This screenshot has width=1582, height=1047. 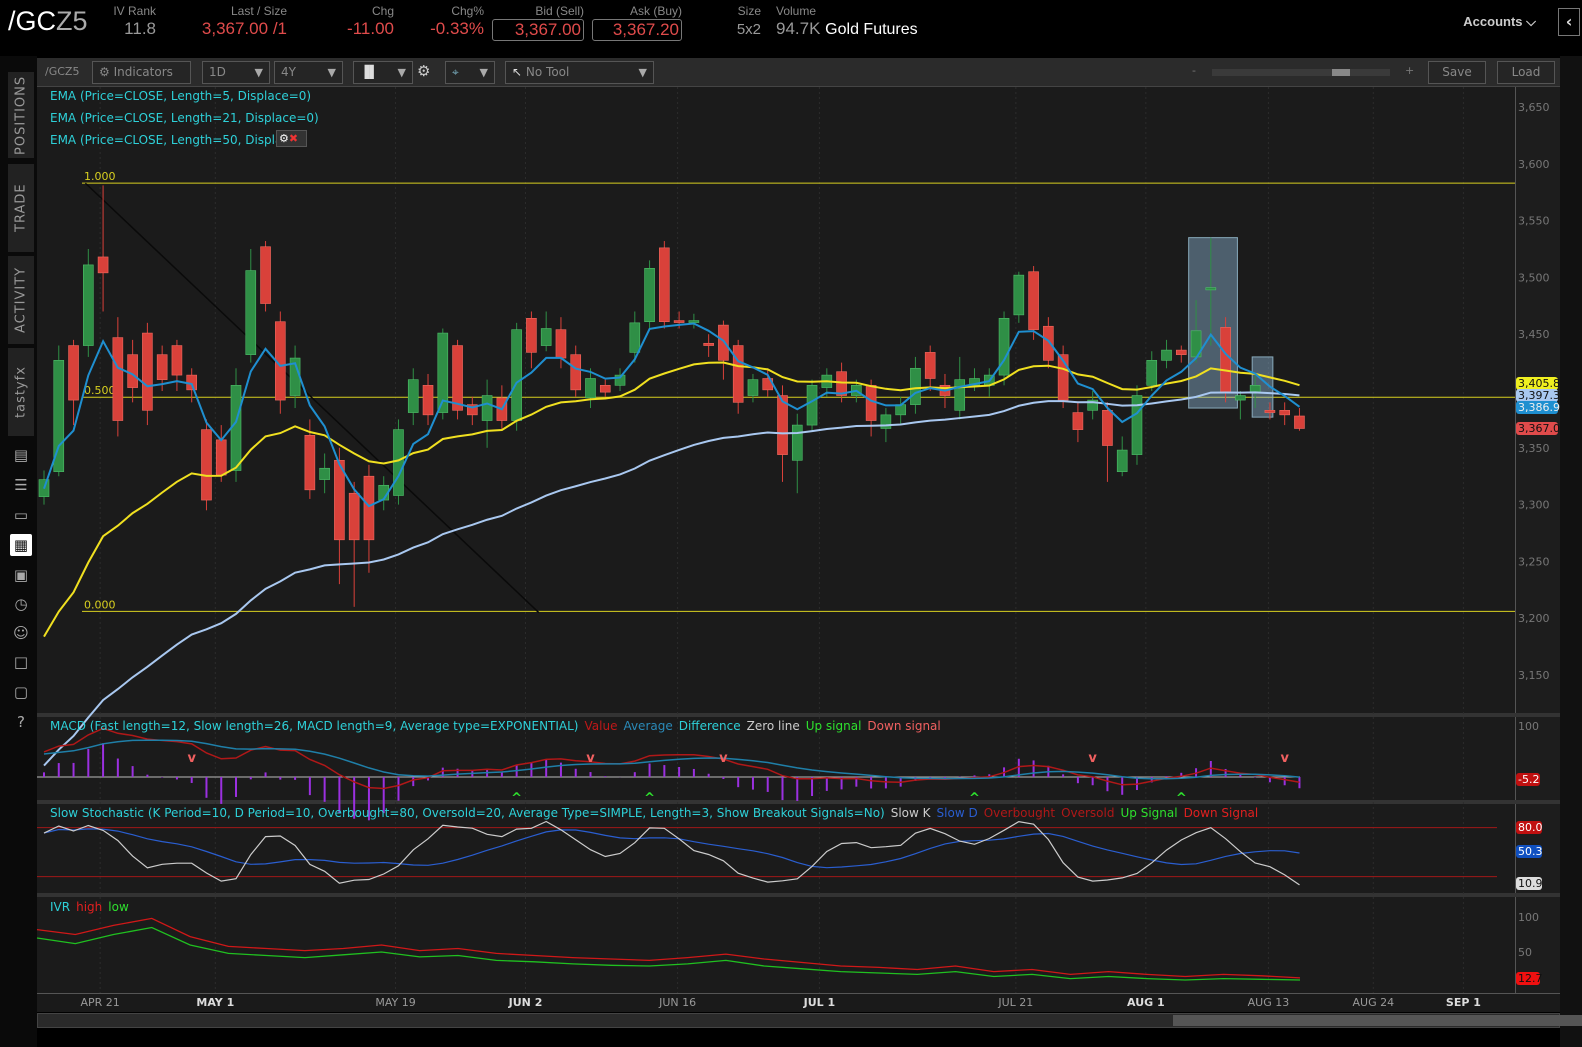 What do you see at coordinates (1534, 164) in the screenshot?
I see `price-tick-label: 3,600` at bounding box center [1534, 164].